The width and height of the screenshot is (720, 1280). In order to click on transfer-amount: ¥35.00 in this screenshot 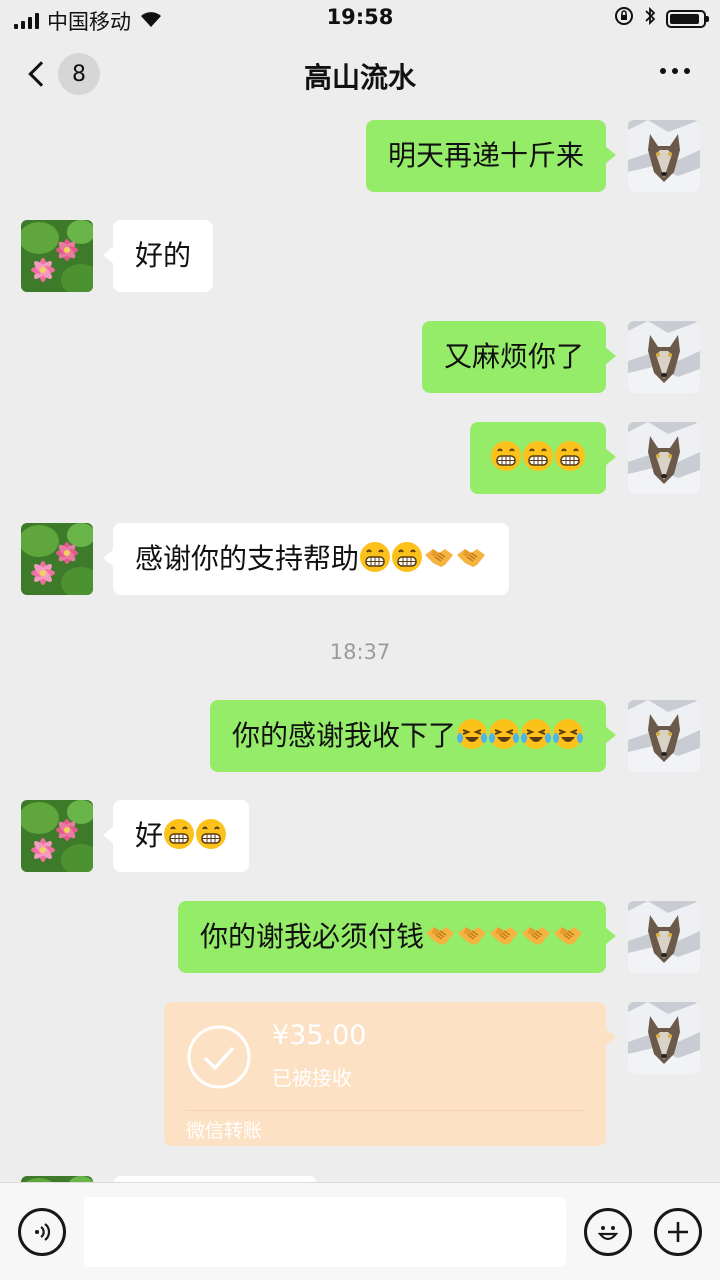, I will do `click(319, 1035)`.